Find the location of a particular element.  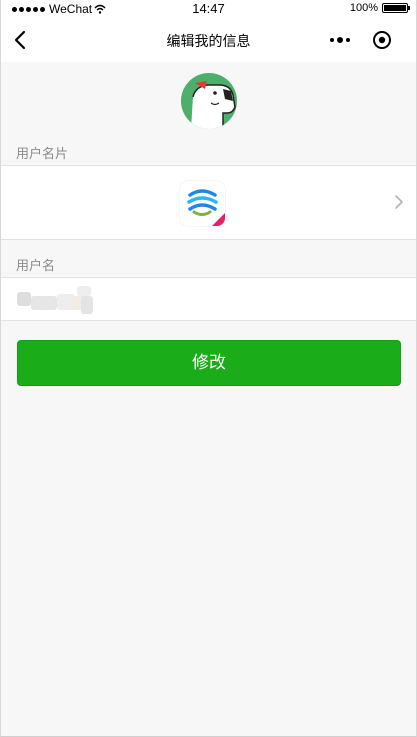

username-section-label: 用户名 is located at coordinates (36, 265).